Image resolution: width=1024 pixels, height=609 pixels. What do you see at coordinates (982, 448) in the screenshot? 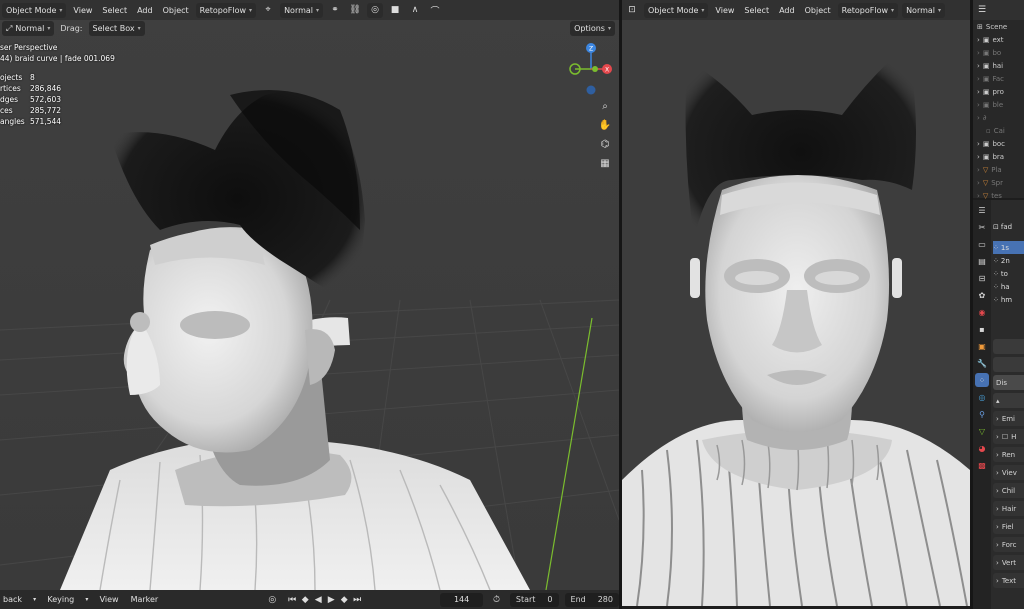
I see `material-tab-icon: ◕` at bounding box center [982, 448].